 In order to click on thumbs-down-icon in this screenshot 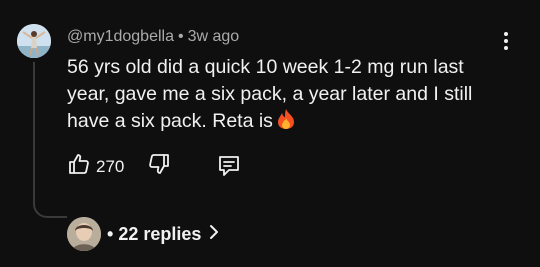, I will do `click(159, 167)`.